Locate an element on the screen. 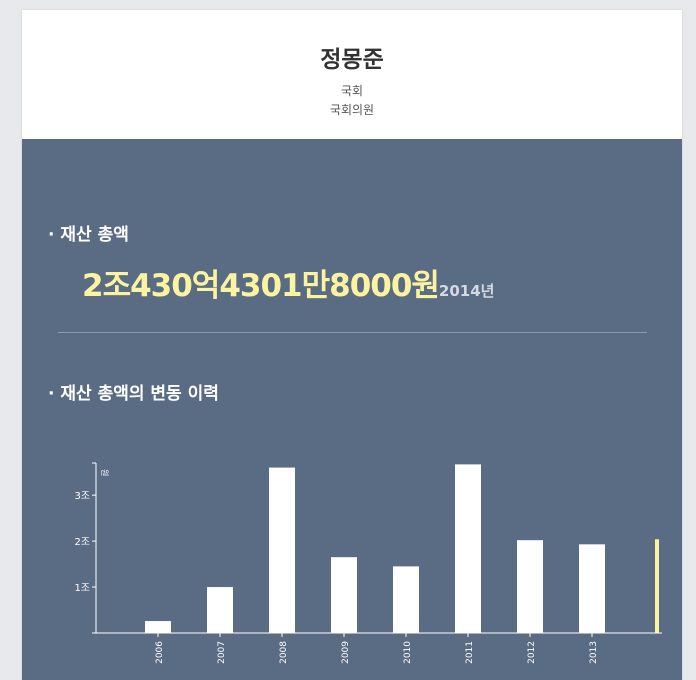 This screenshot has height=680, width=696. y-unit-label: 원 is located at coordinates (104, 472).